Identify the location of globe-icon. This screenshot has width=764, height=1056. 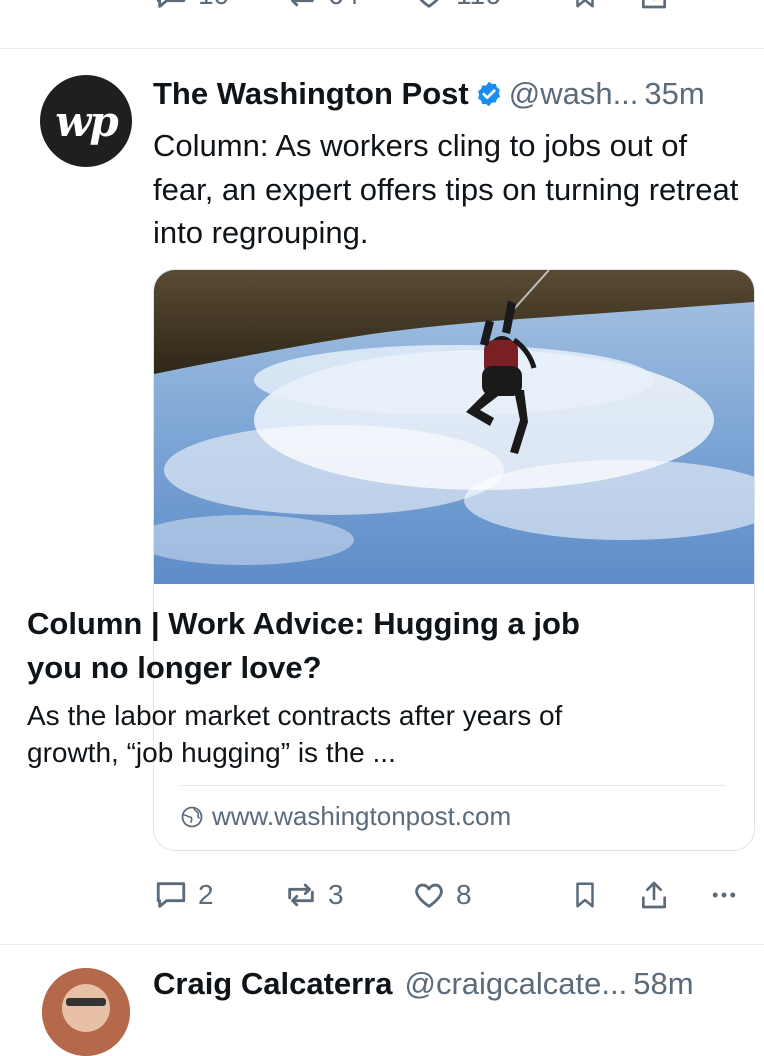
(192, 816).